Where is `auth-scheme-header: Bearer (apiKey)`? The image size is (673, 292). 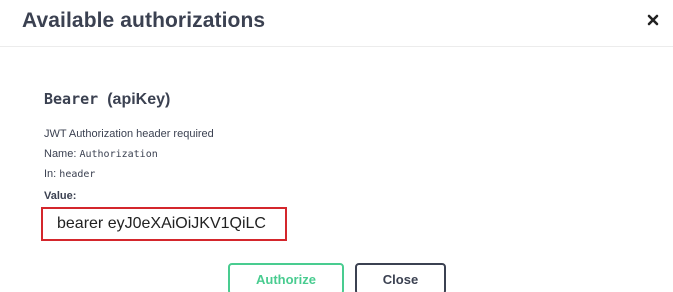
auth-scheme-header: Bearer (apiKey) is located at coordinates (107, 99).